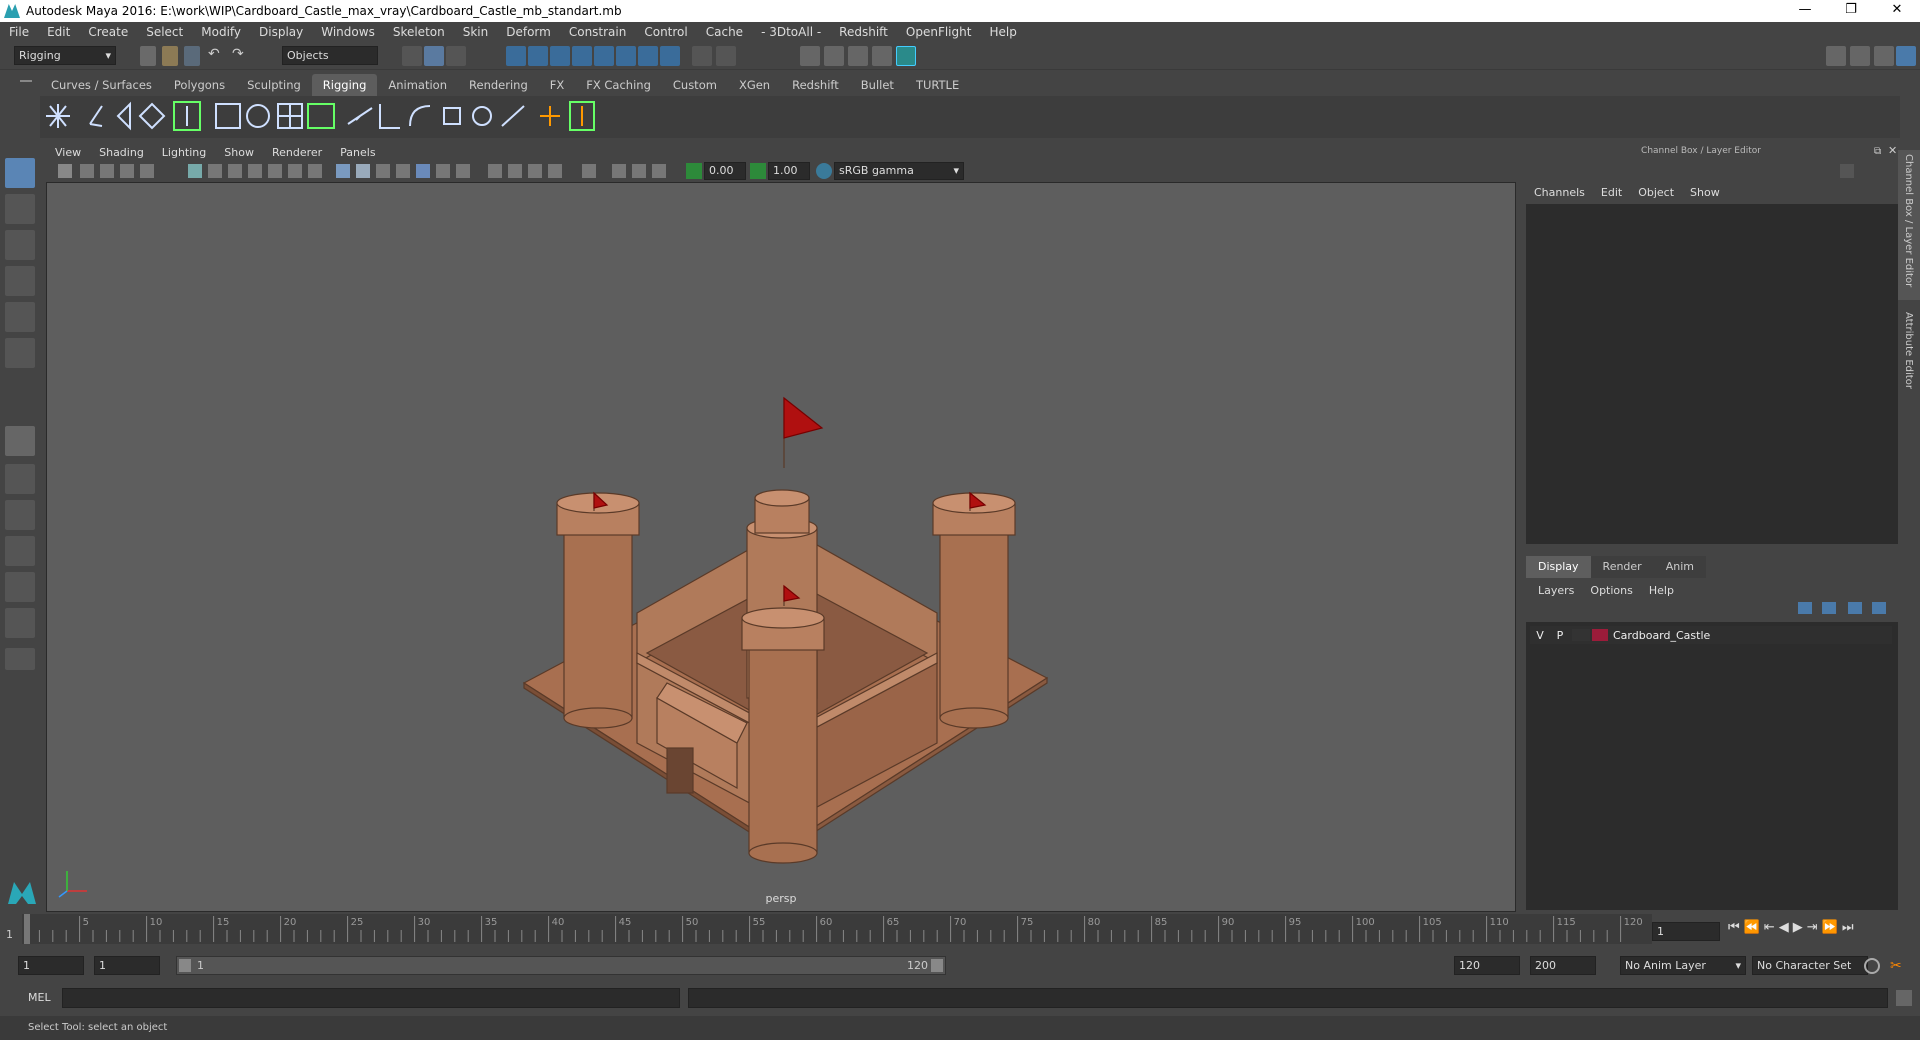 Image resolution: width=1920 pixels, height=1040 pixels. I want to click on new-empty-layer-icon, so click(1855, 608).